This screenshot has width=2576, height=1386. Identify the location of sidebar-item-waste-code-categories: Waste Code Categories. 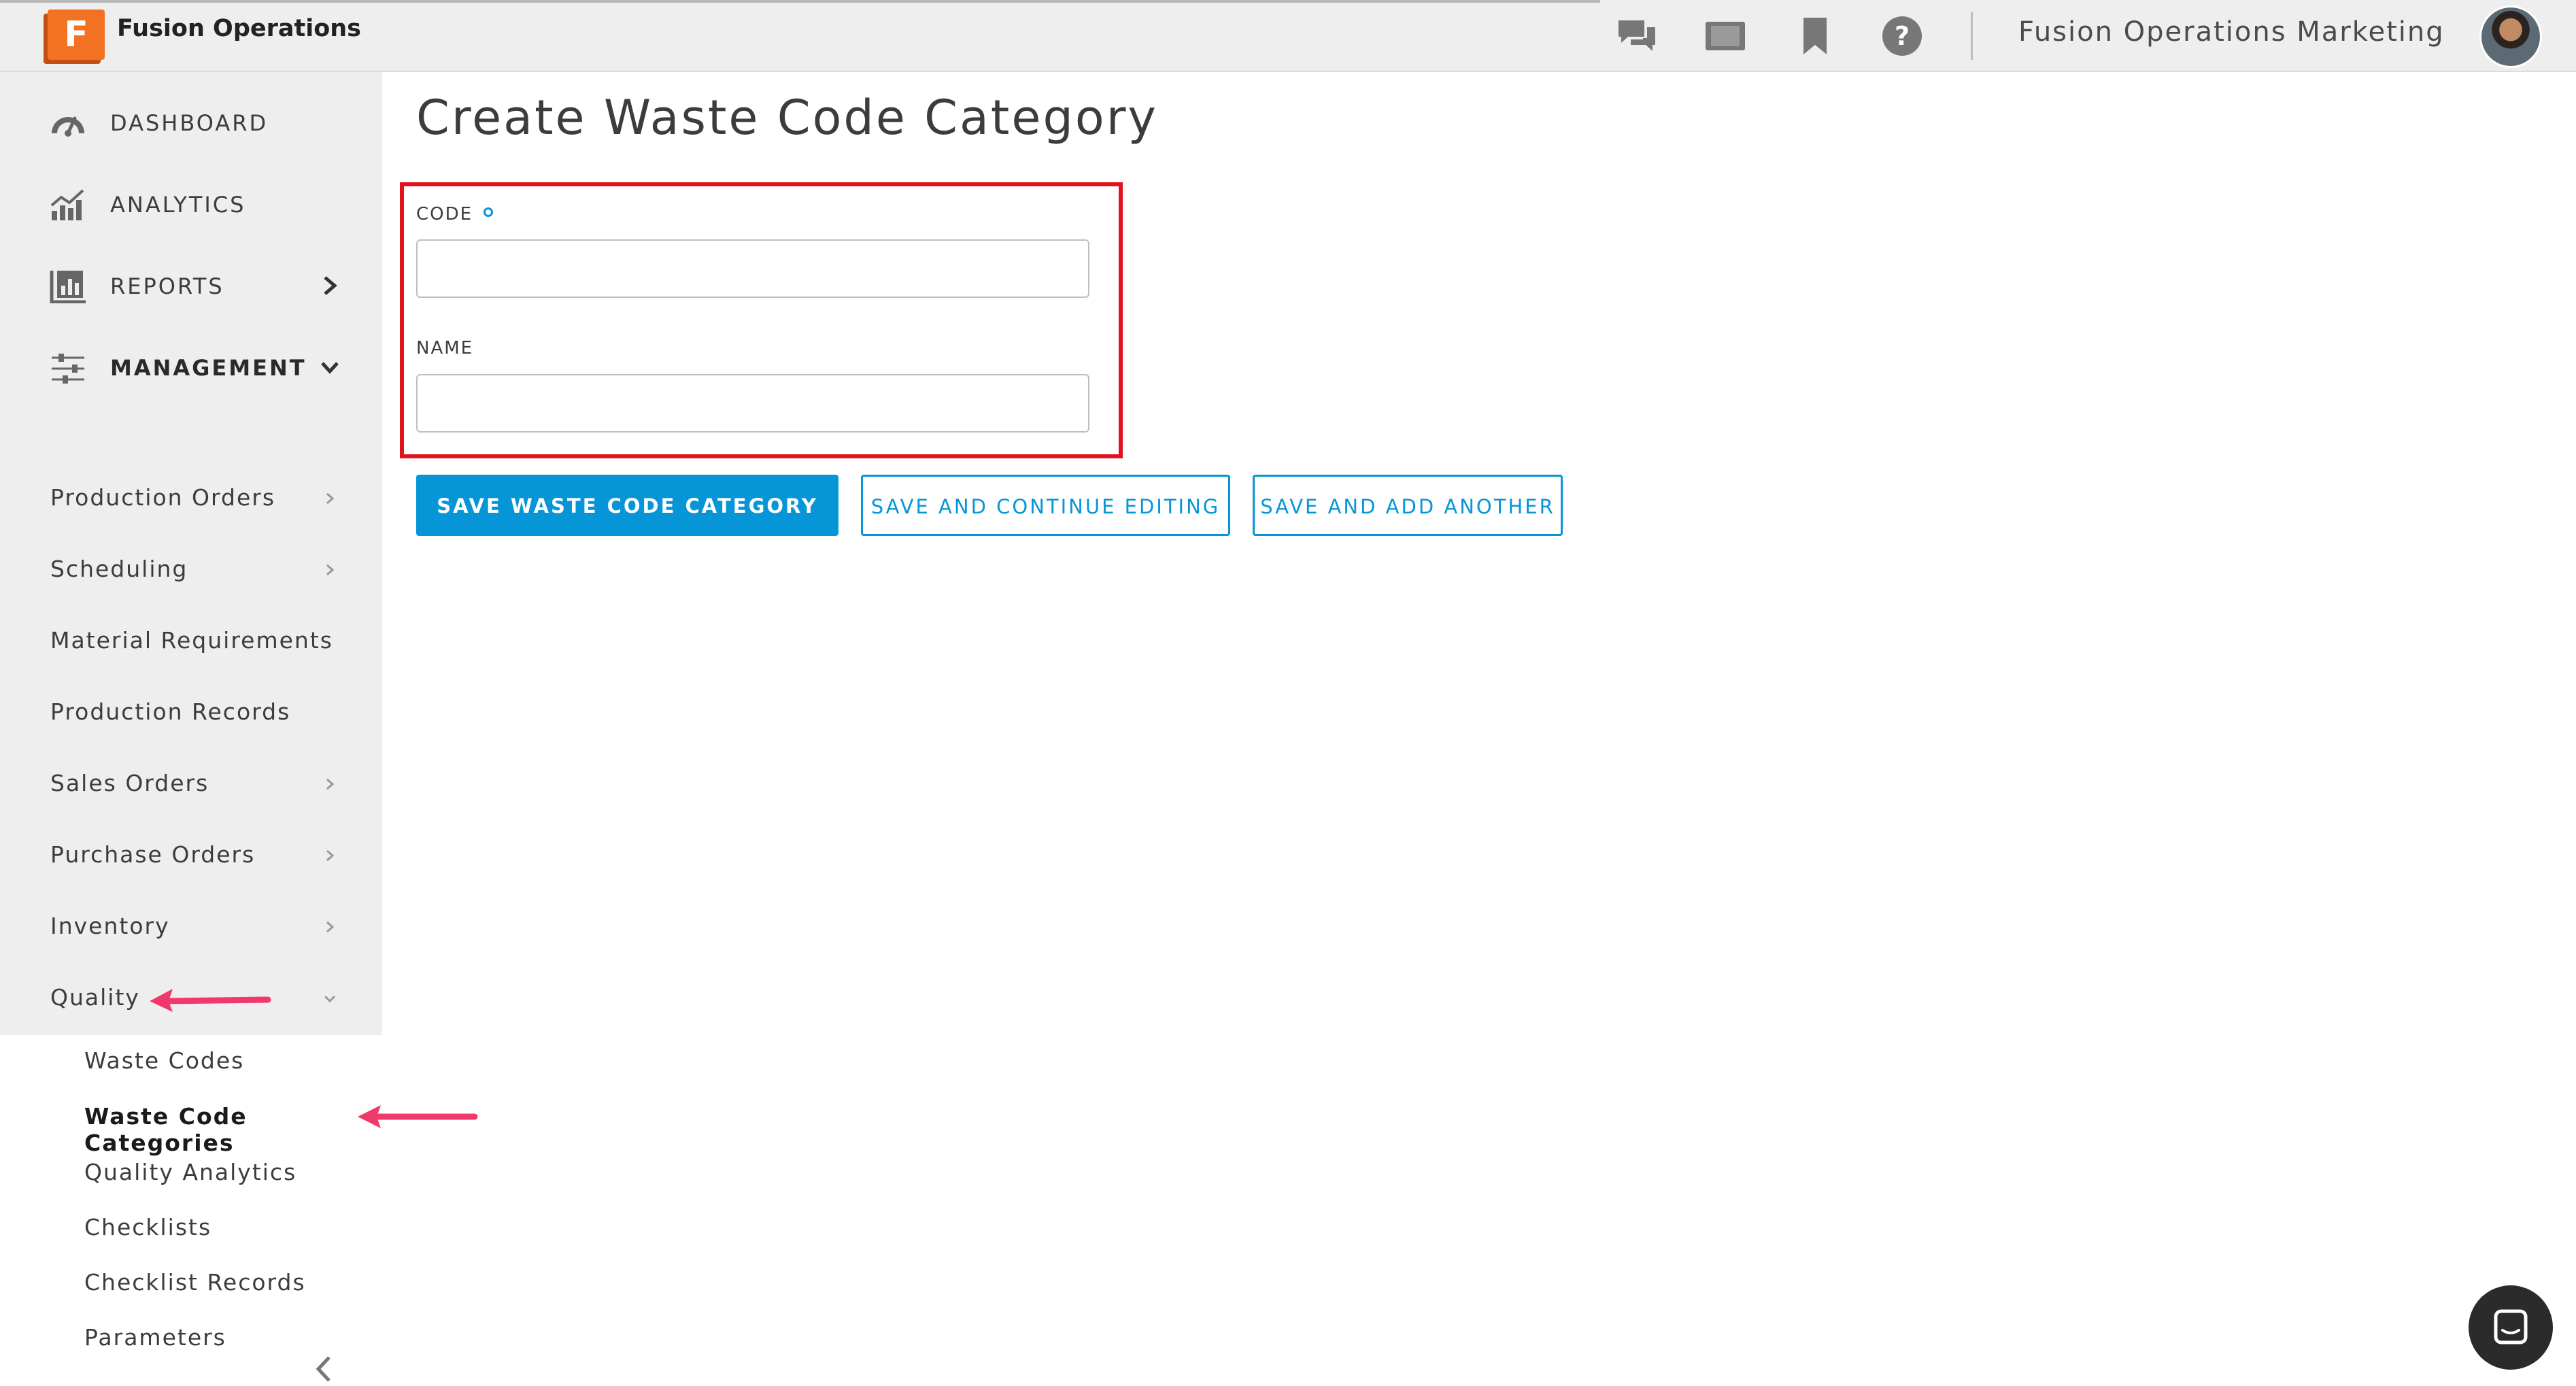
(191, 1123).